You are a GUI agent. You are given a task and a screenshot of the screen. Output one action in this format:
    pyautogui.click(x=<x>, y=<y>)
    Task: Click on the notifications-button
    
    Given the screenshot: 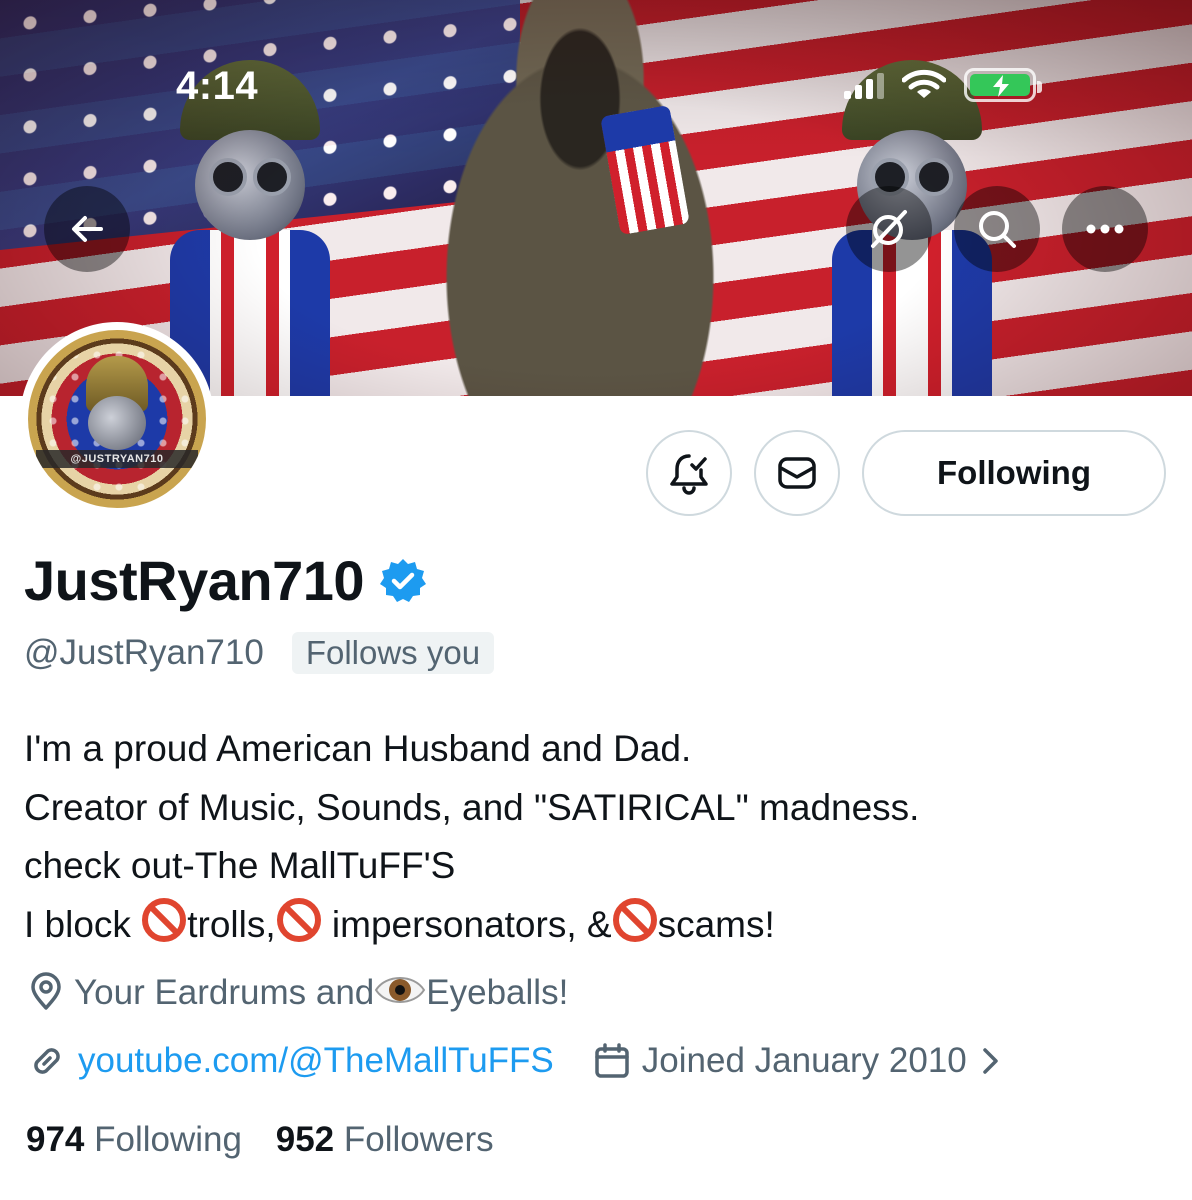 What is the action you would take?
    pyautogui.click(x=689, y=473)
    